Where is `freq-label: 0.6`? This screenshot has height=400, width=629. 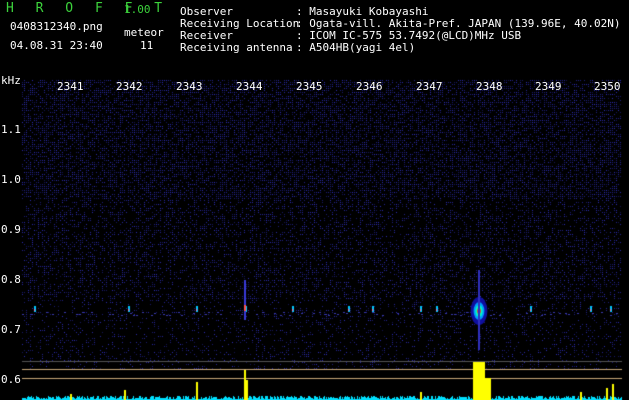
freq-label: 0.6 is located at coordinates (11, 379).